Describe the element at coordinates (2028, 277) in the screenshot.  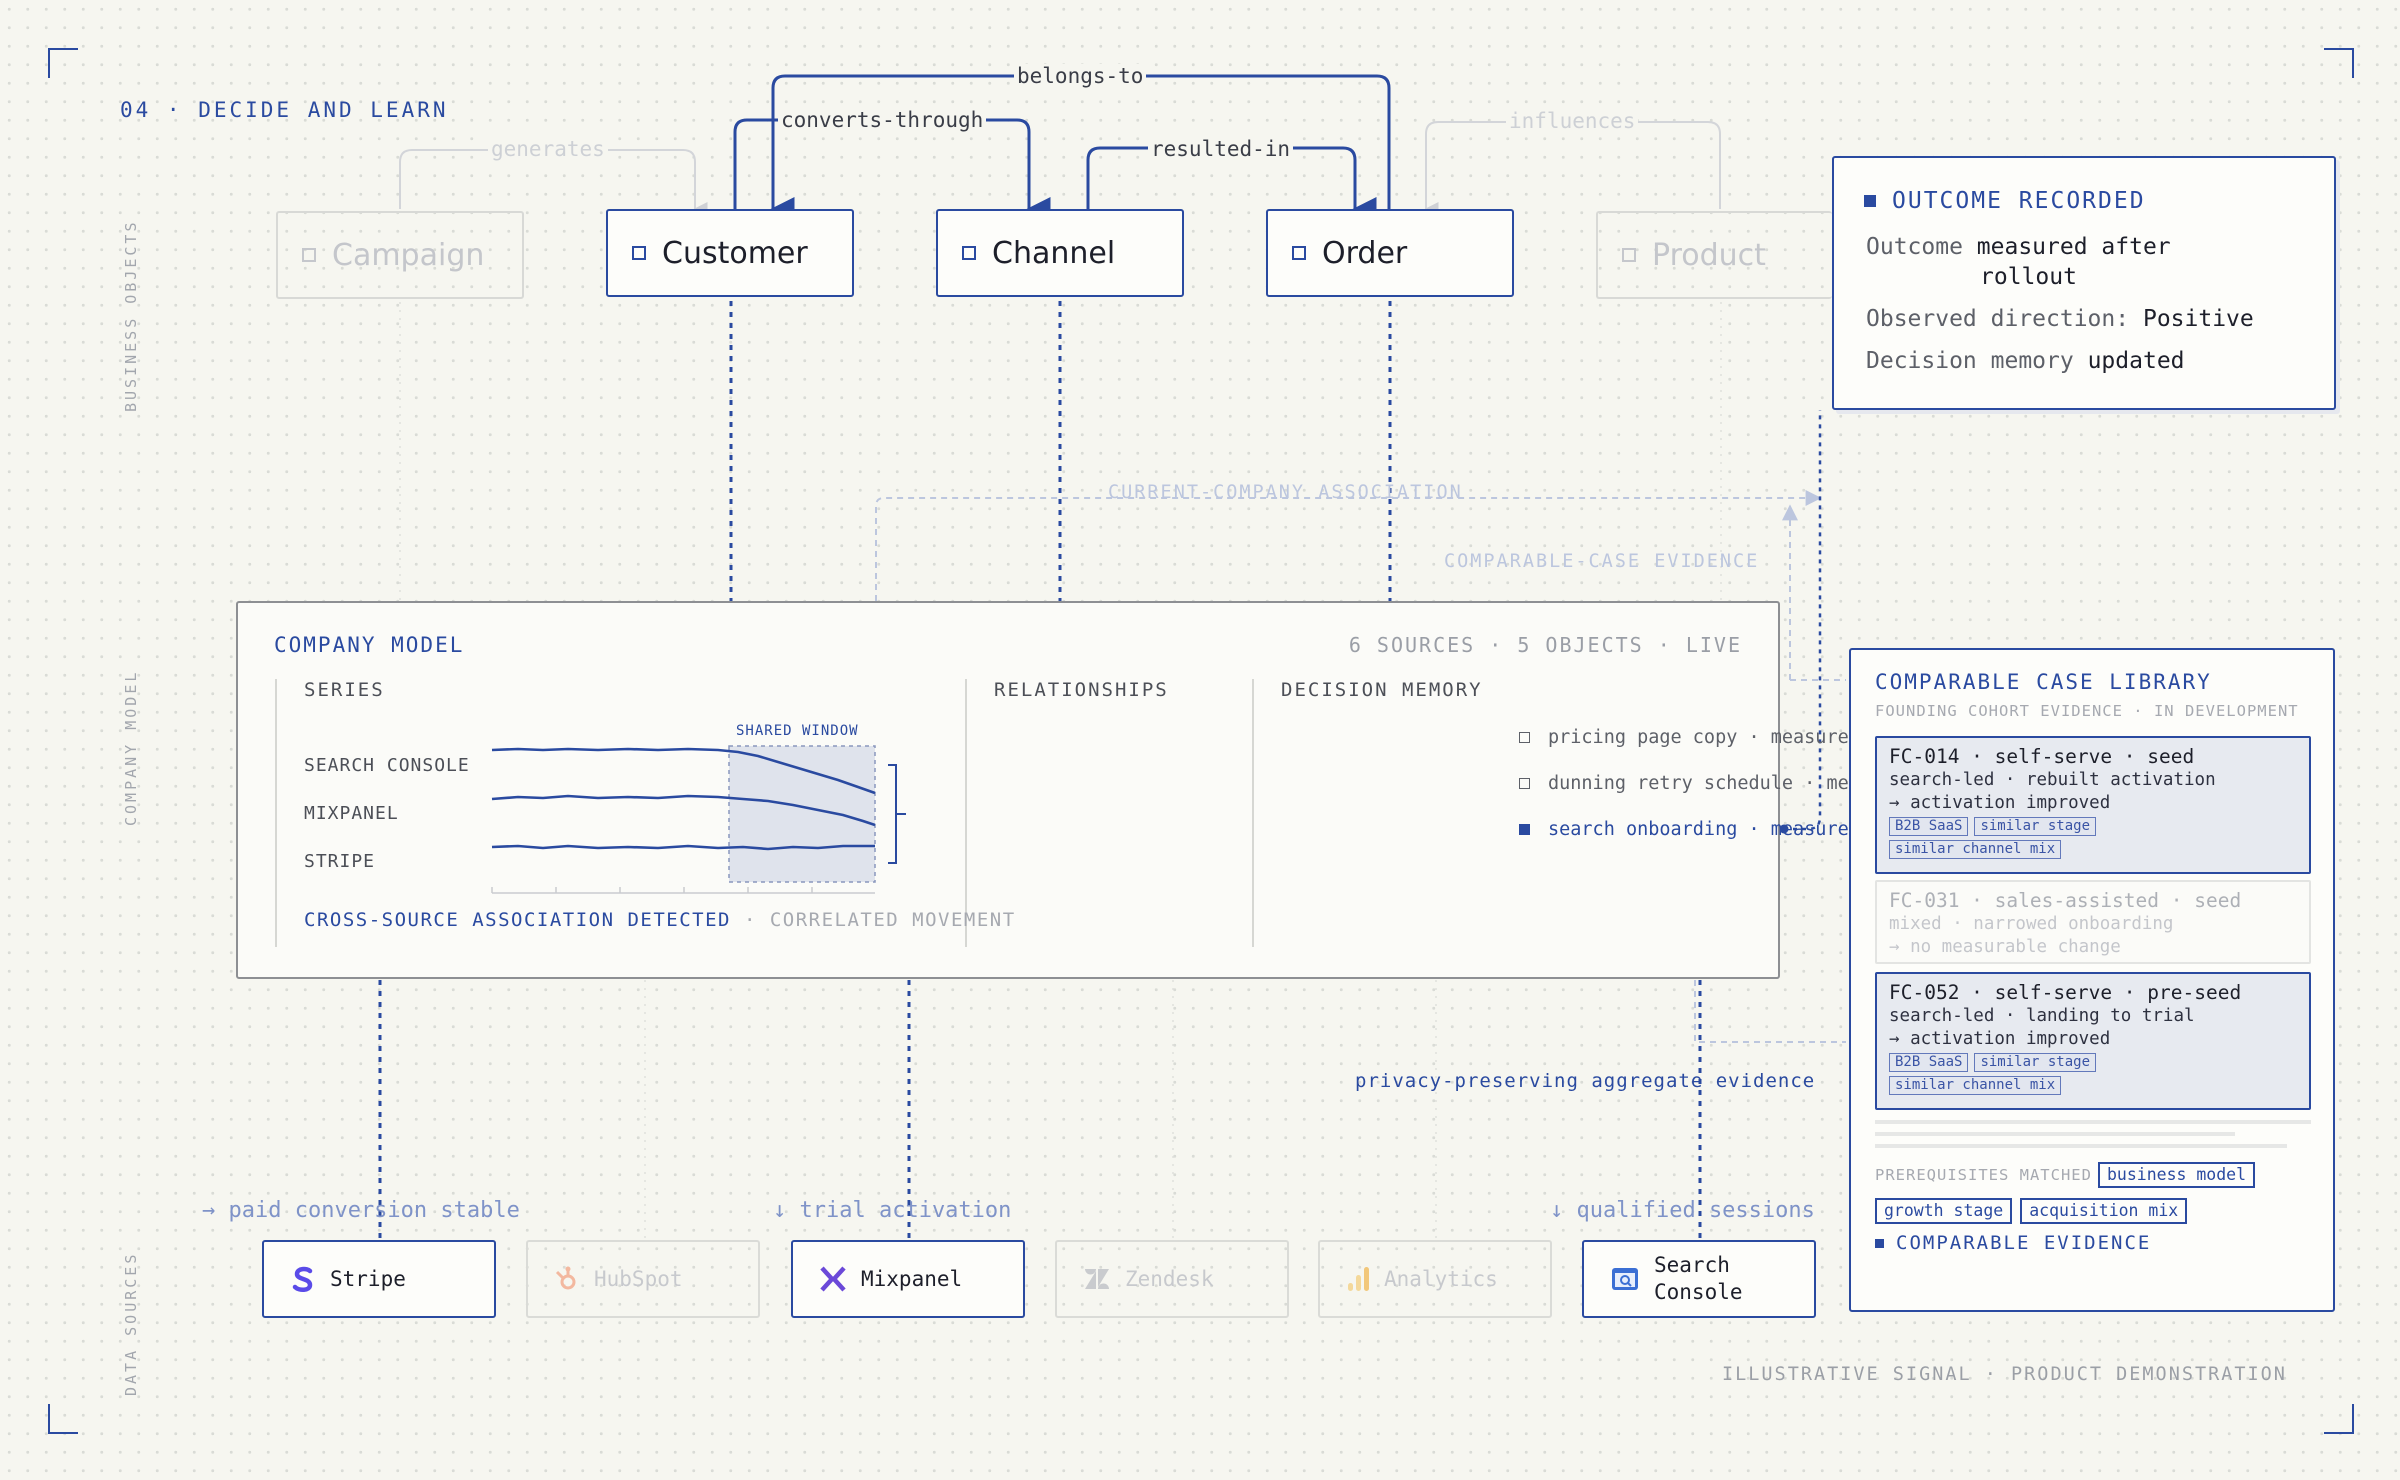
I see `outcome-value: rollout` at that location.